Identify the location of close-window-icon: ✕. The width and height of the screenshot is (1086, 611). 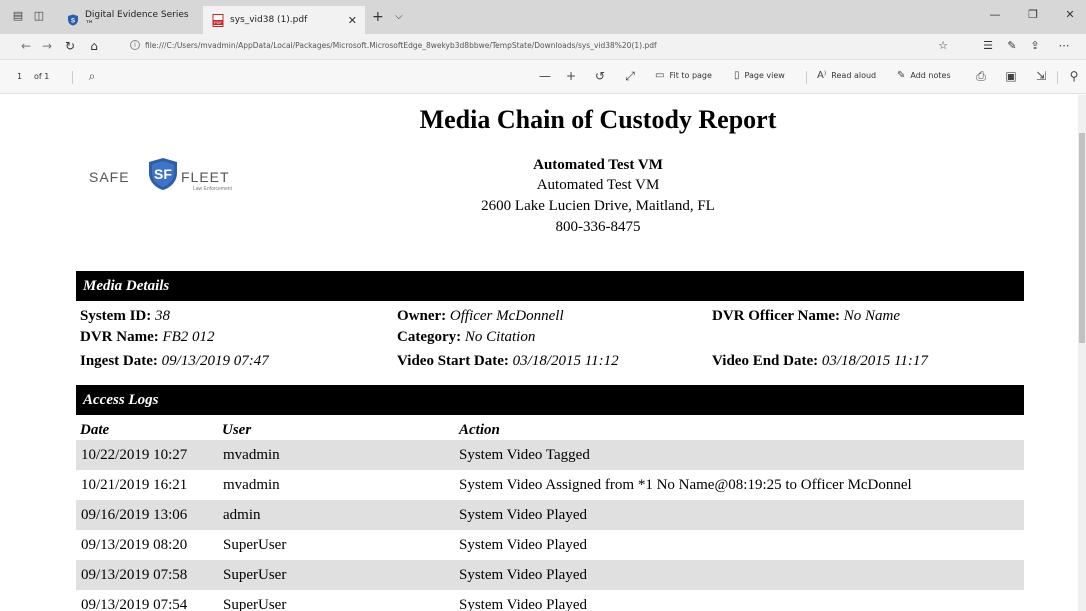
(1070, 14).